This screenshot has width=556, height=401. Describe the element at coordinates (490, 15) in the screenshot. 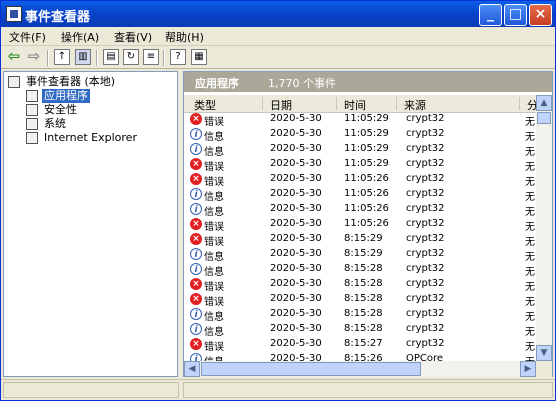

I see `minimize-button: _` at that location.